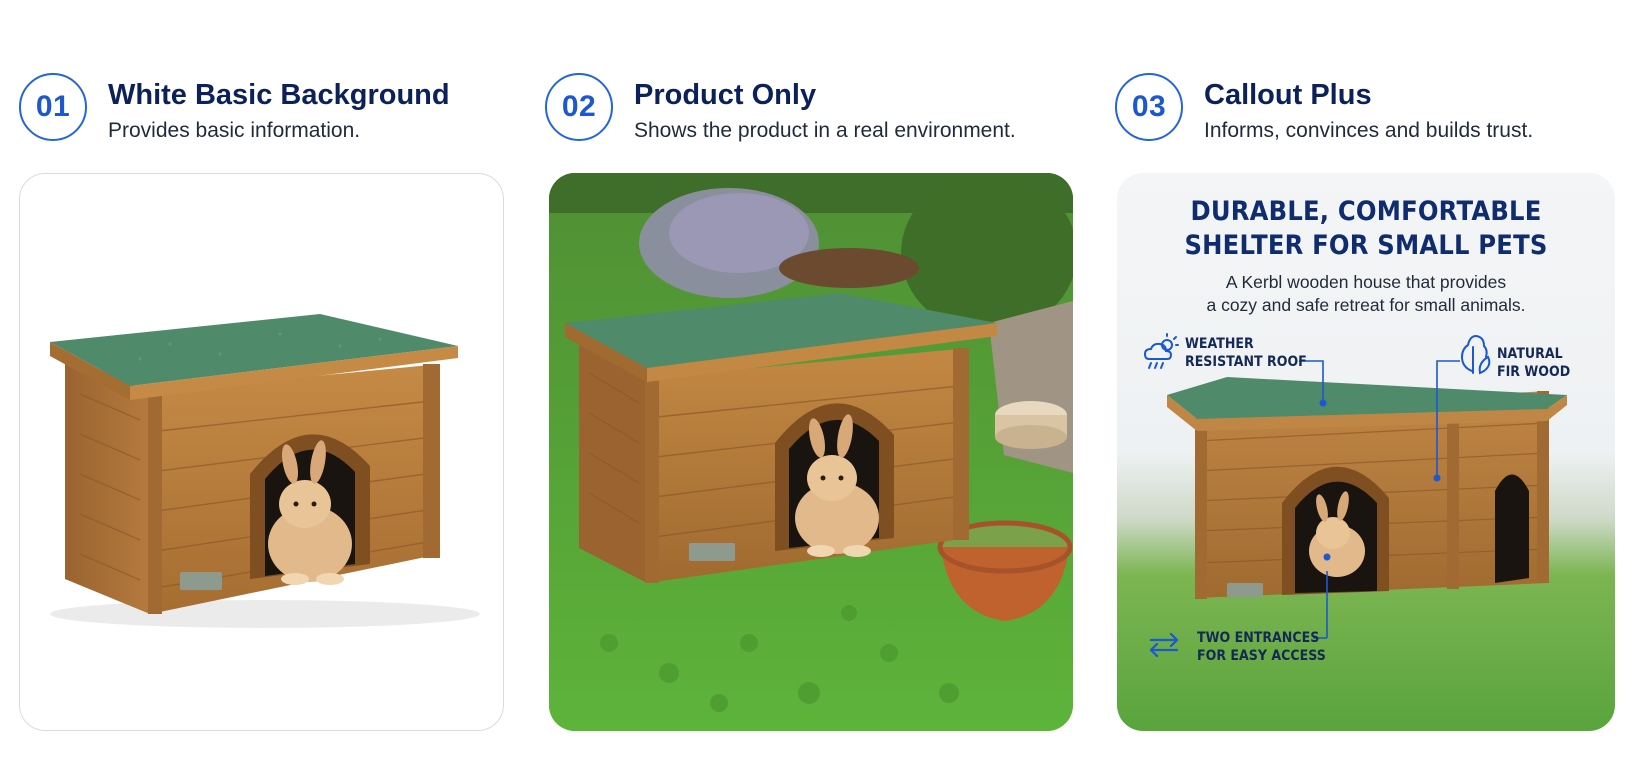 This screenshot has height=760, width=1638. What do you see at coordinates (1367, 499) in the screenshot?
I see `rabbit-house-callout-image` at bounding box center [1367, 499].